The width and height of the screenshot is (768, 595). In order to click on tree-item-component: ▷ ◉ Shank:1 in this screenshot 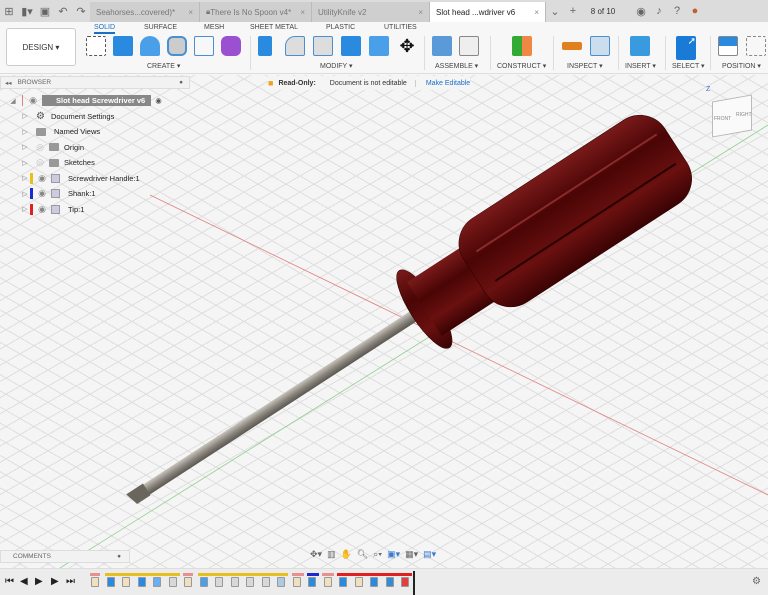, I will do `click(100, 194)`.